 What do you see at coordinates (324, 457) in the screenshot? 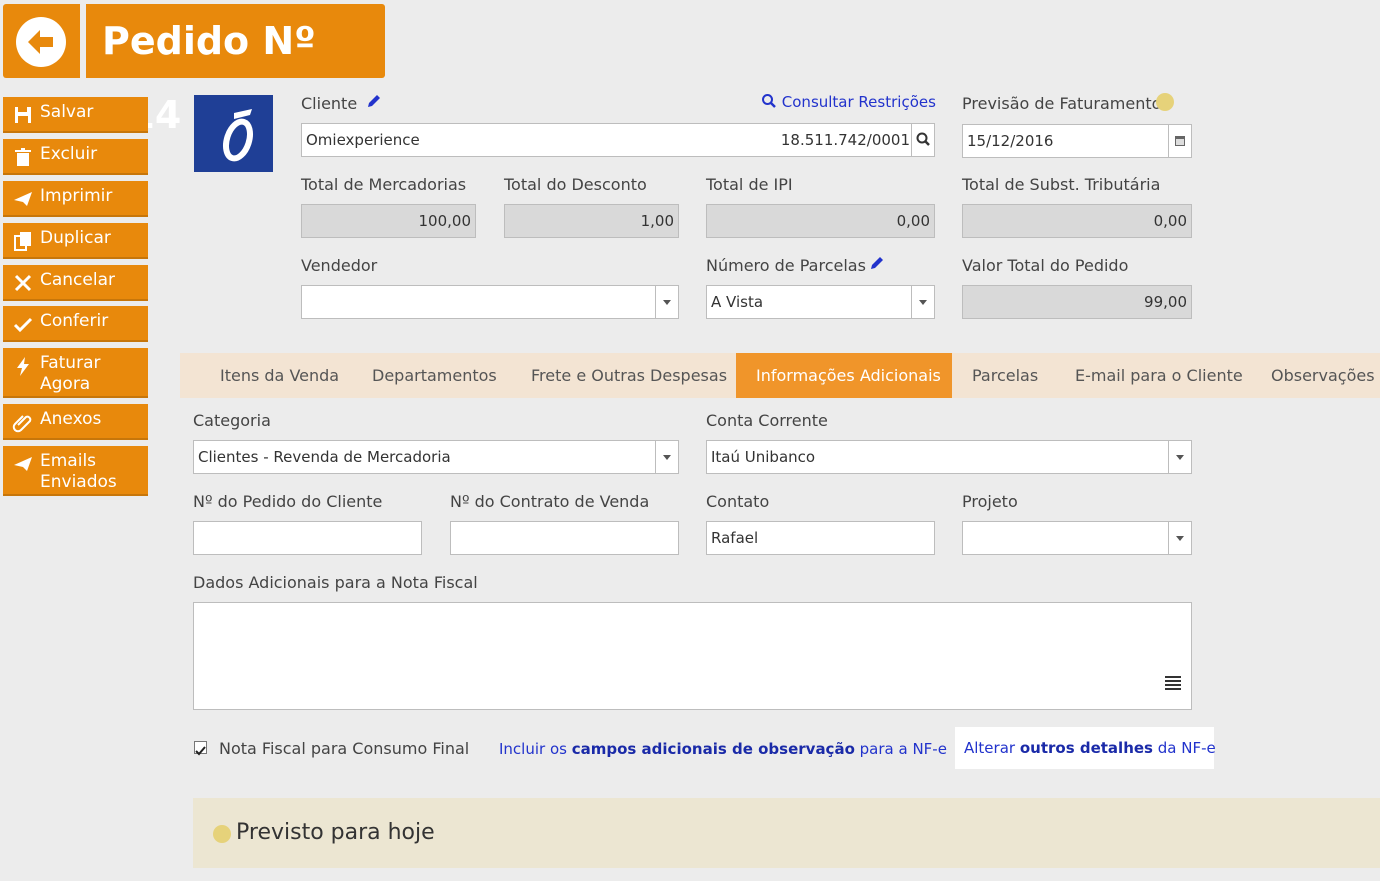
I see `categoria-value: Clientes - Revenda de Mercadoria` at bounding box center [324, 457].